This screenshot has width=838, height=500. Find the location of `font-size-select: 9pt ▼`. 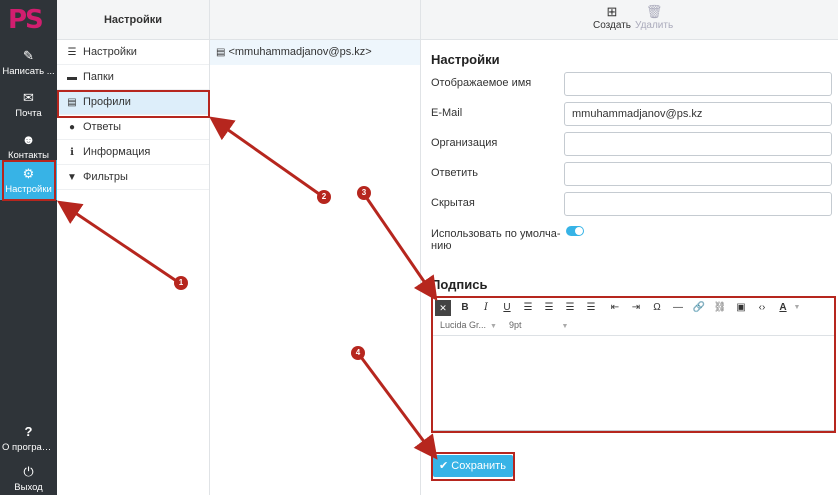

font-size-select: 9pt ▼ is located at coordinates (538, 325).